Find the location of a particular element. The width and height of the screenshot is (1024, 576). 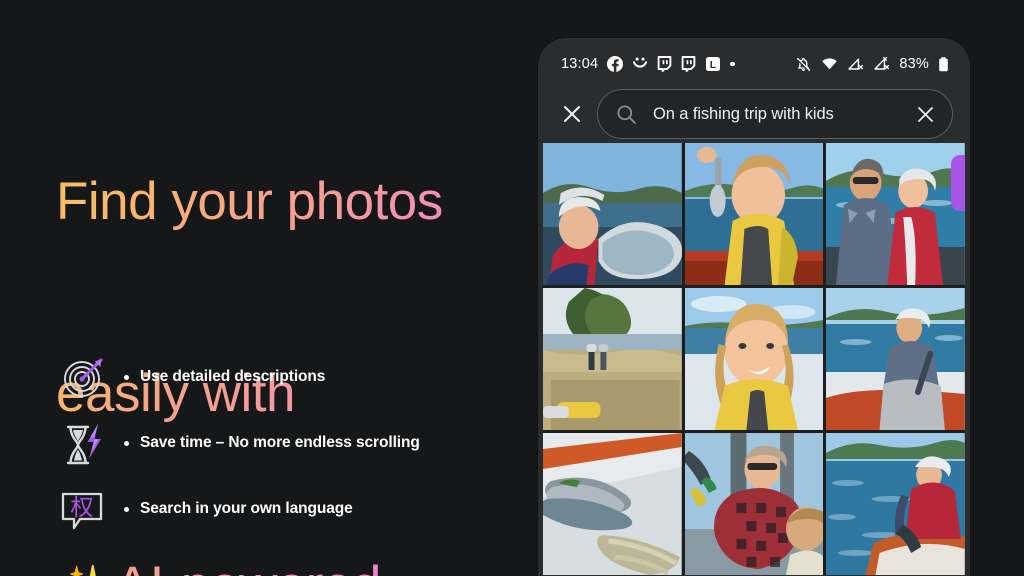

speech-bubble-language-icon: 权 is located at coordinates (84, 509).